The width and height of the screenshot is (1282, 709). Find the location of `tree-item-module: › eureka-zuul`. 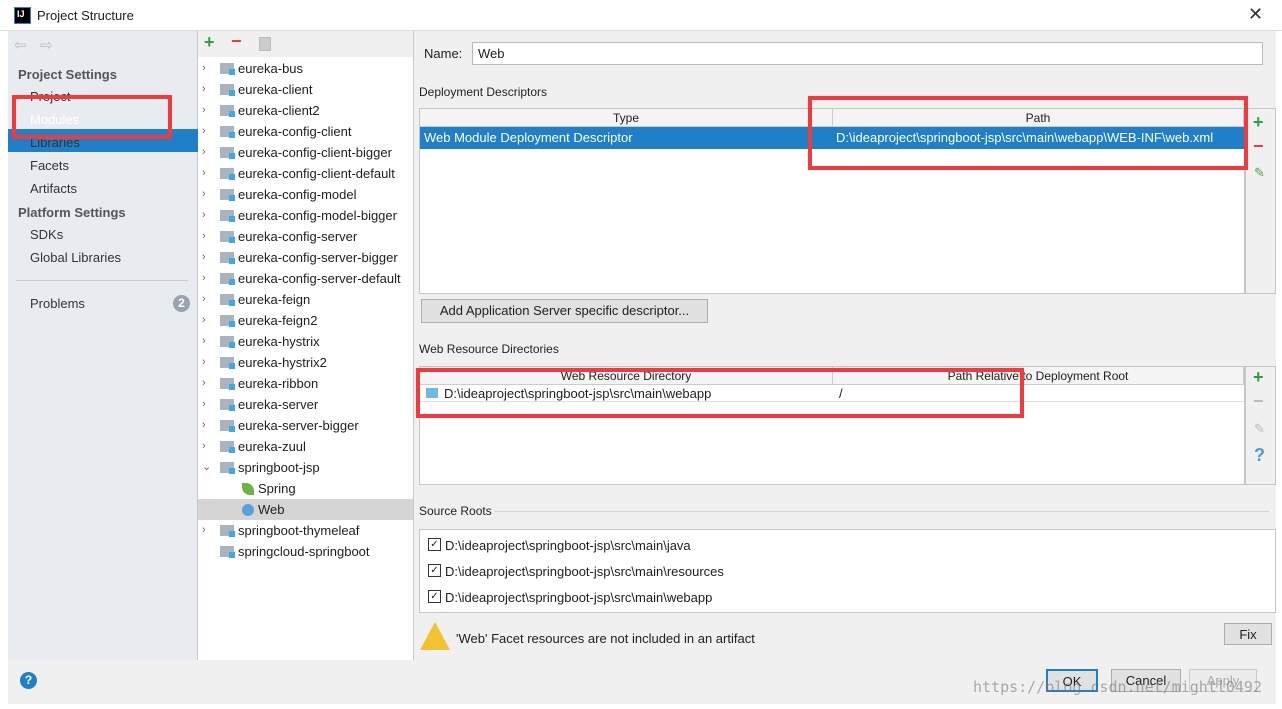

tree-item-module: › eureka-zuul is located at coordinates (305, 446).